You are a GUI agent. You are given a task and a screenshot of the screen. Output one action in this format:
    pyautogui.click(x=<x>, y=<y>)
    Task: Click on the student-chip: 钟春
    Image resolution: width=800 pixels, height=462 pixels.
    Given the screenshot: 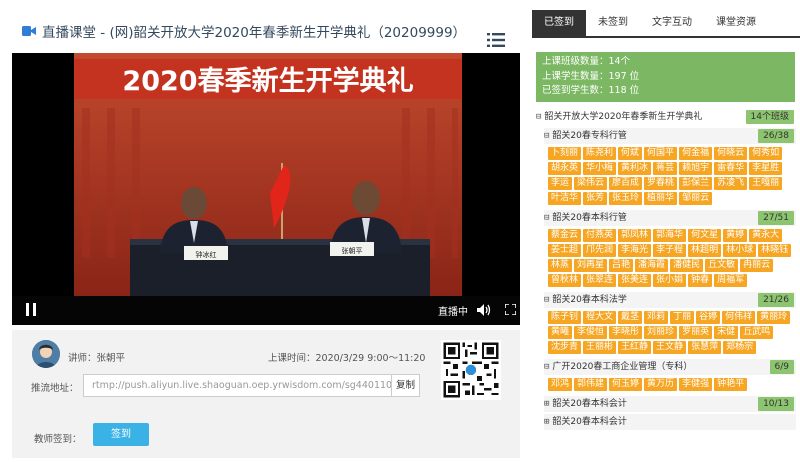 What is the action you would take?
    pyautogui.click(x=700, y=280)
    